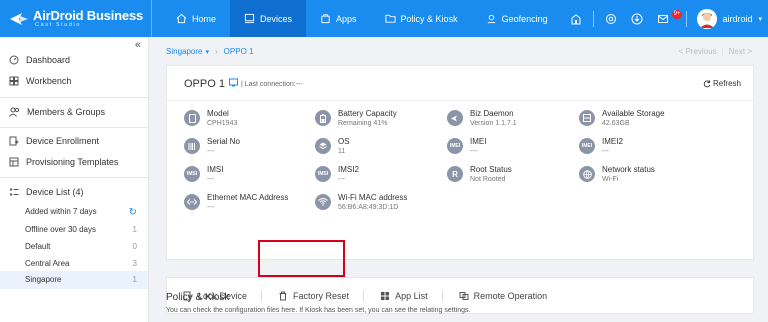 This screenshot has height=322, width=768. What do you see at coordinates (492, 113) in the screenshot?
I see `info-label: Biz Daemon` at bounding box center [492, 113].